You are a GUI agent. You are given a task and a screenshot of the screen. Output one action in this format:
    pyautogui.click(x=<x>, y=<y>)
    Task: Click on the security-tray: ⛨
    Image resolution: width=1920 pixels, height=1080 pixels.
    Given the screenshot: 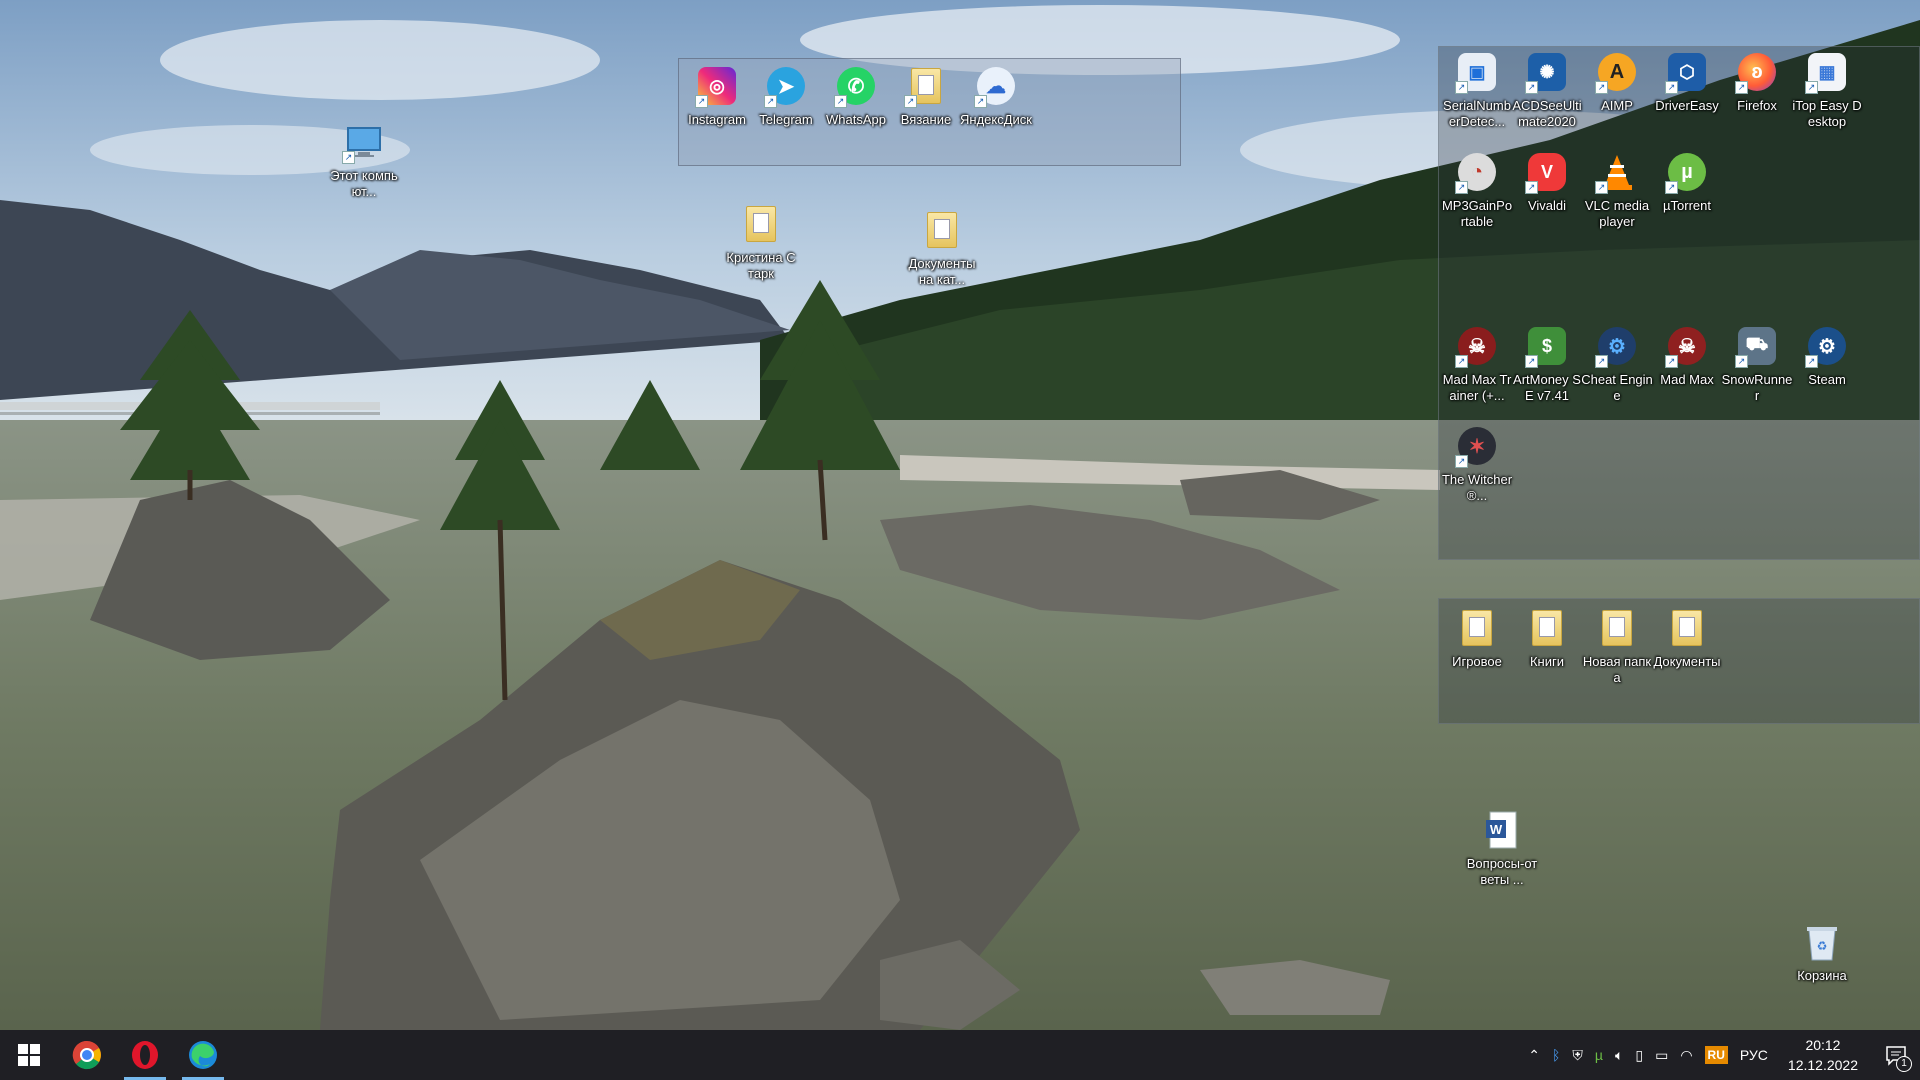 What is the action you would take?
    pyautogui.click(x=1577, y=1055)
    